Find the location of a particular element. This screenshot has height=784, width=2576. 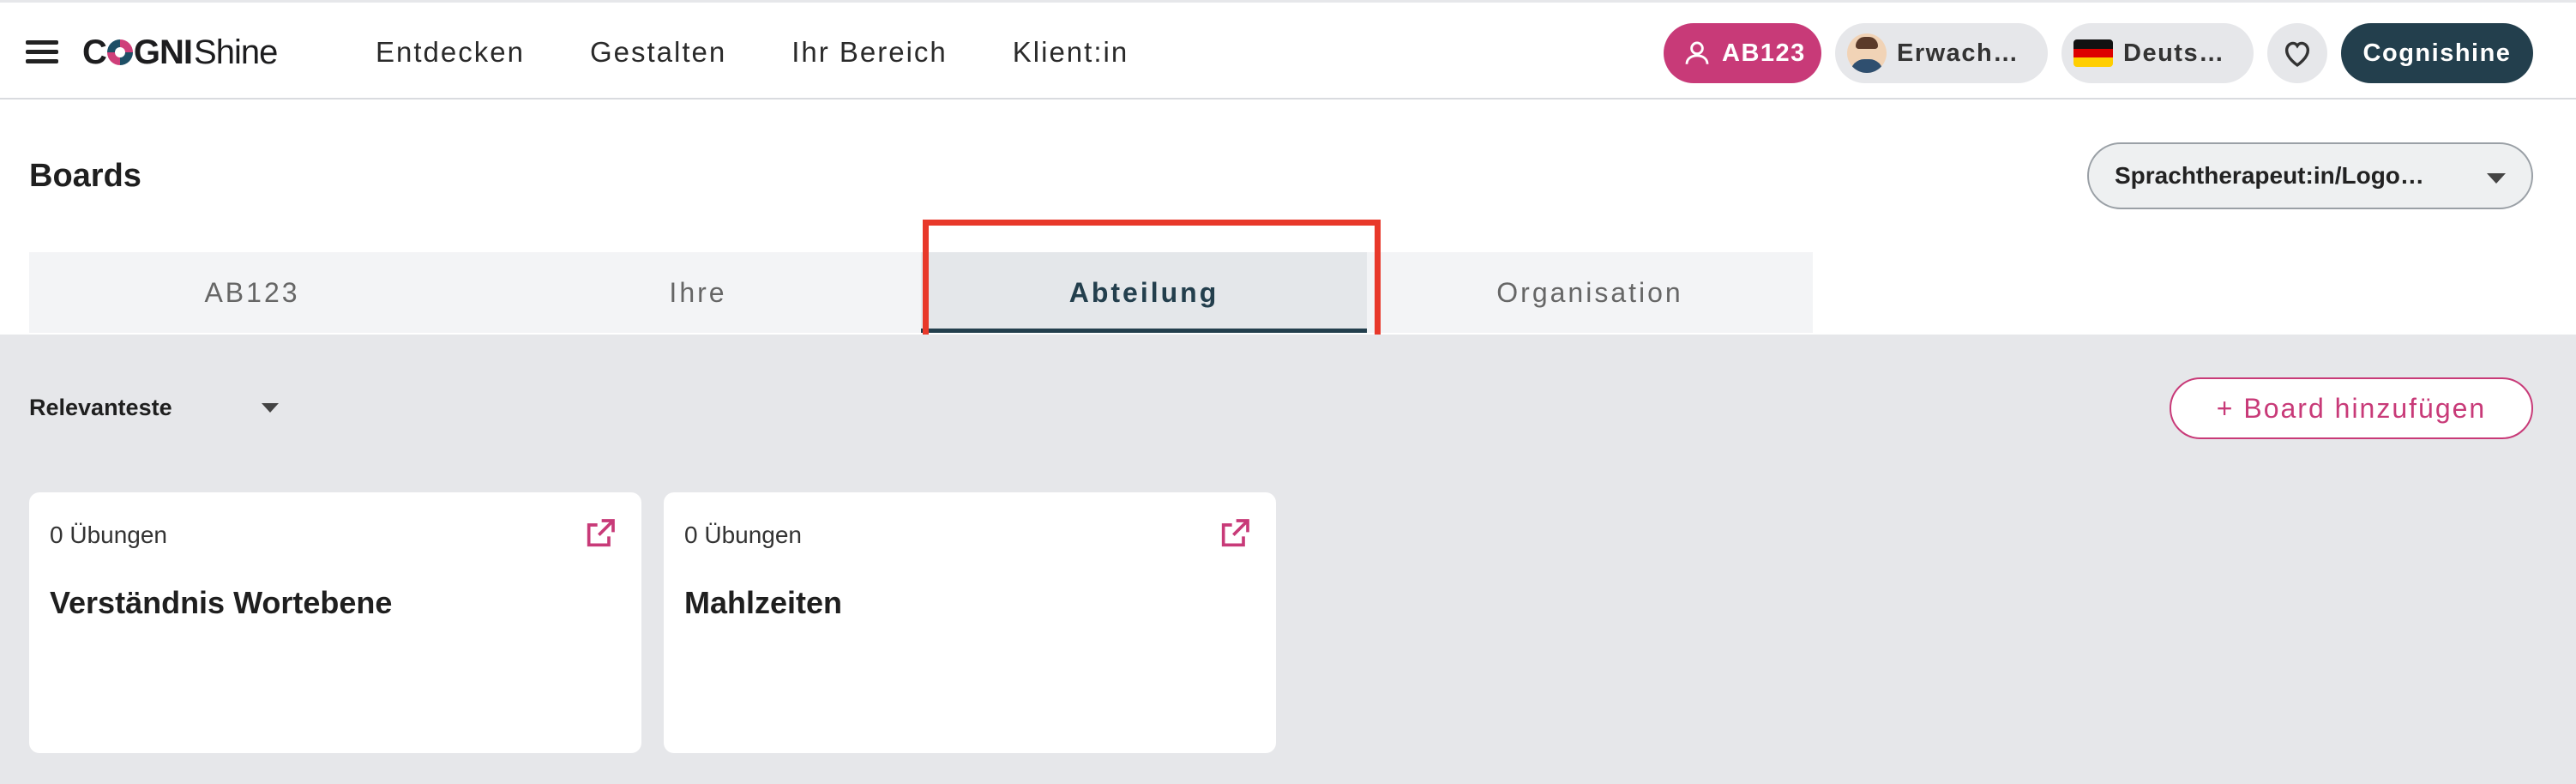

heart-icon is located at coordinates (2297, 54).